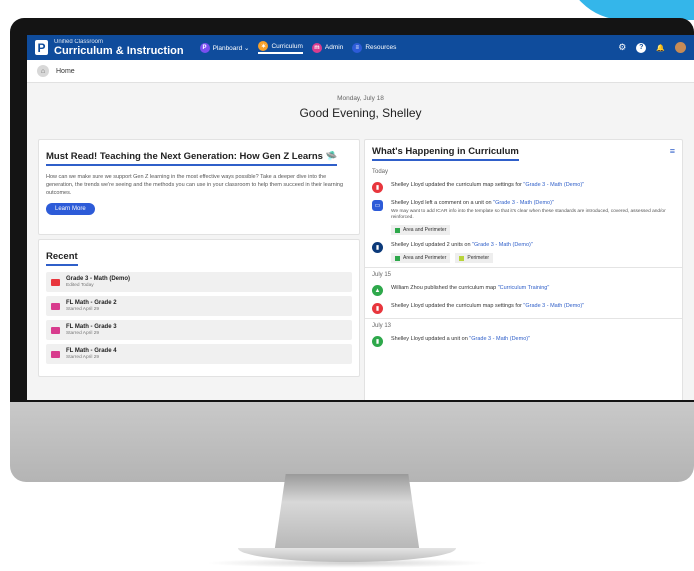 This screenshot has height=571, width=694. Describe the element at coordinates (62, 258) in the screenshot. I see `recent-title: Recent` at that location.